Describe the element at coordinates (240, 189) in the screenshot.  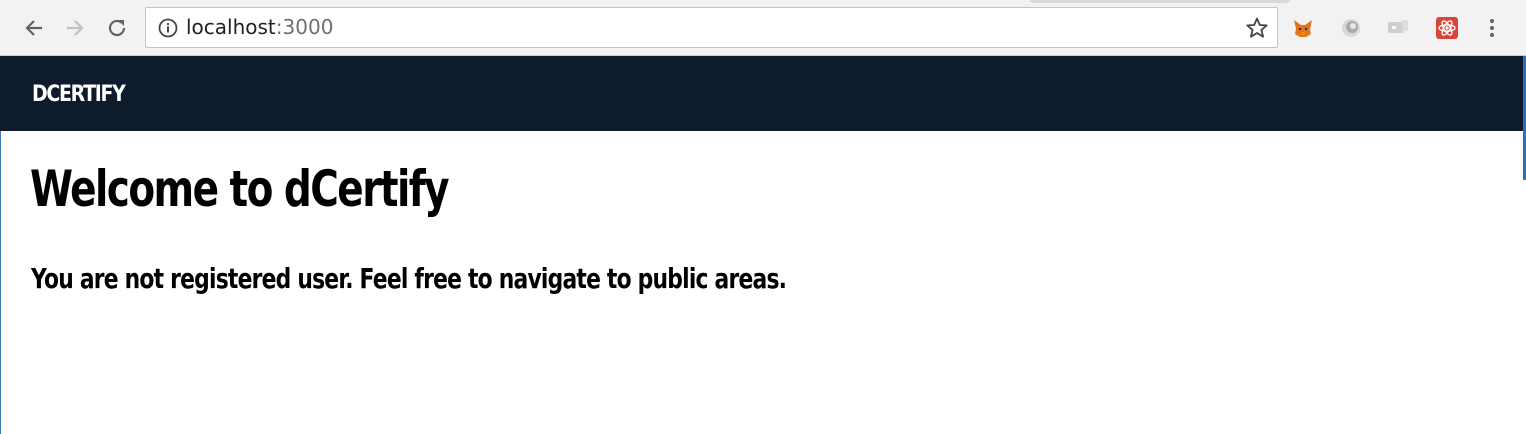
I see `page-title: Welcome to dCertify` at that location.